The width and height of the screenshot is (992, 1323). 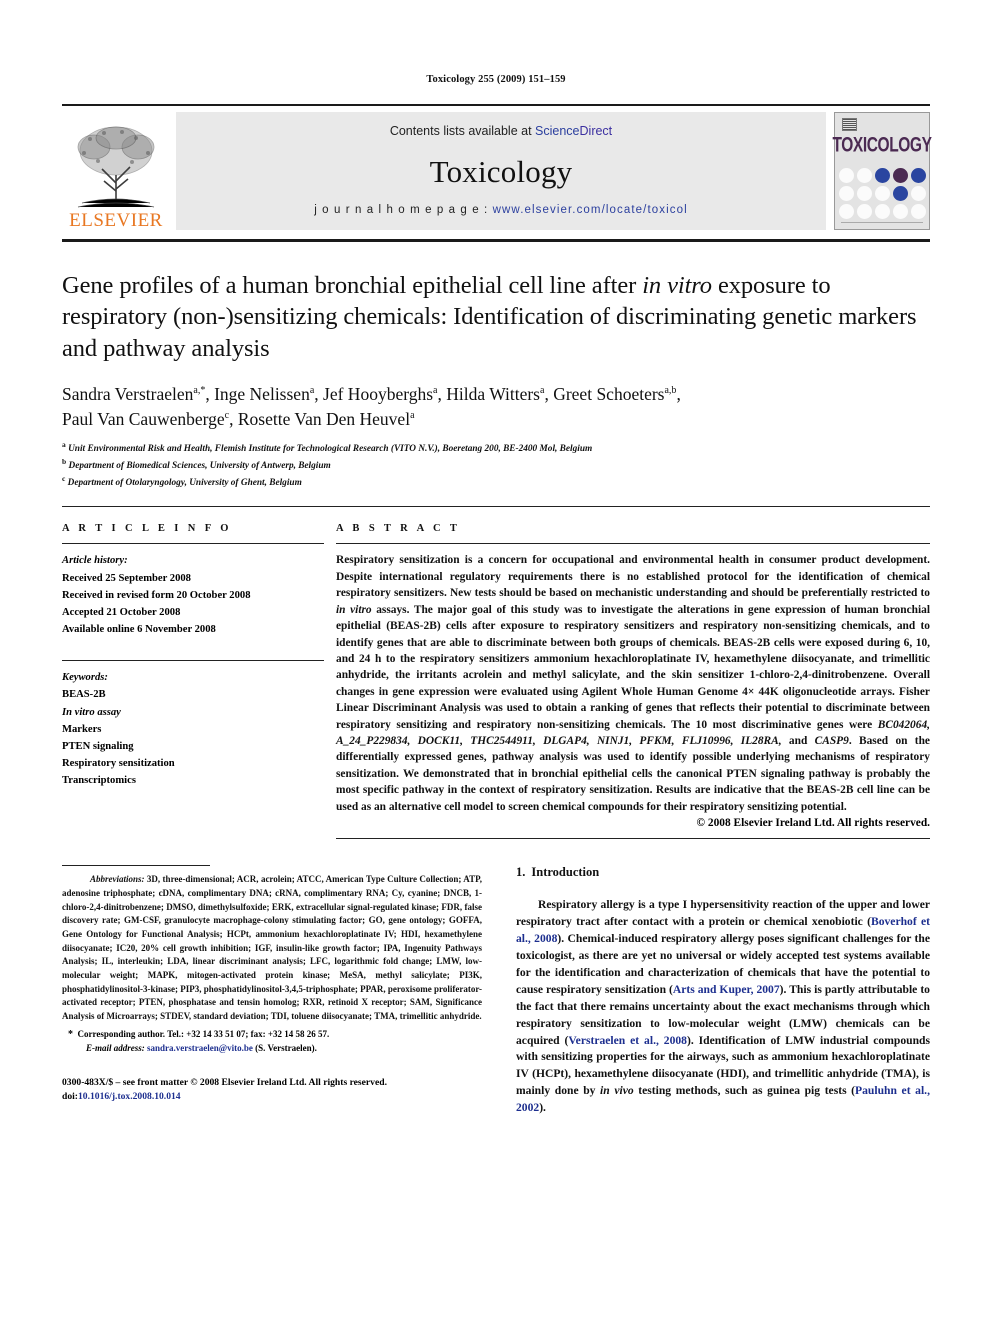 What do you see at coordinates (596, 131) in the screenshot?
I see `sciencedirect-direct: Direct` at bounding box center [596, 131].